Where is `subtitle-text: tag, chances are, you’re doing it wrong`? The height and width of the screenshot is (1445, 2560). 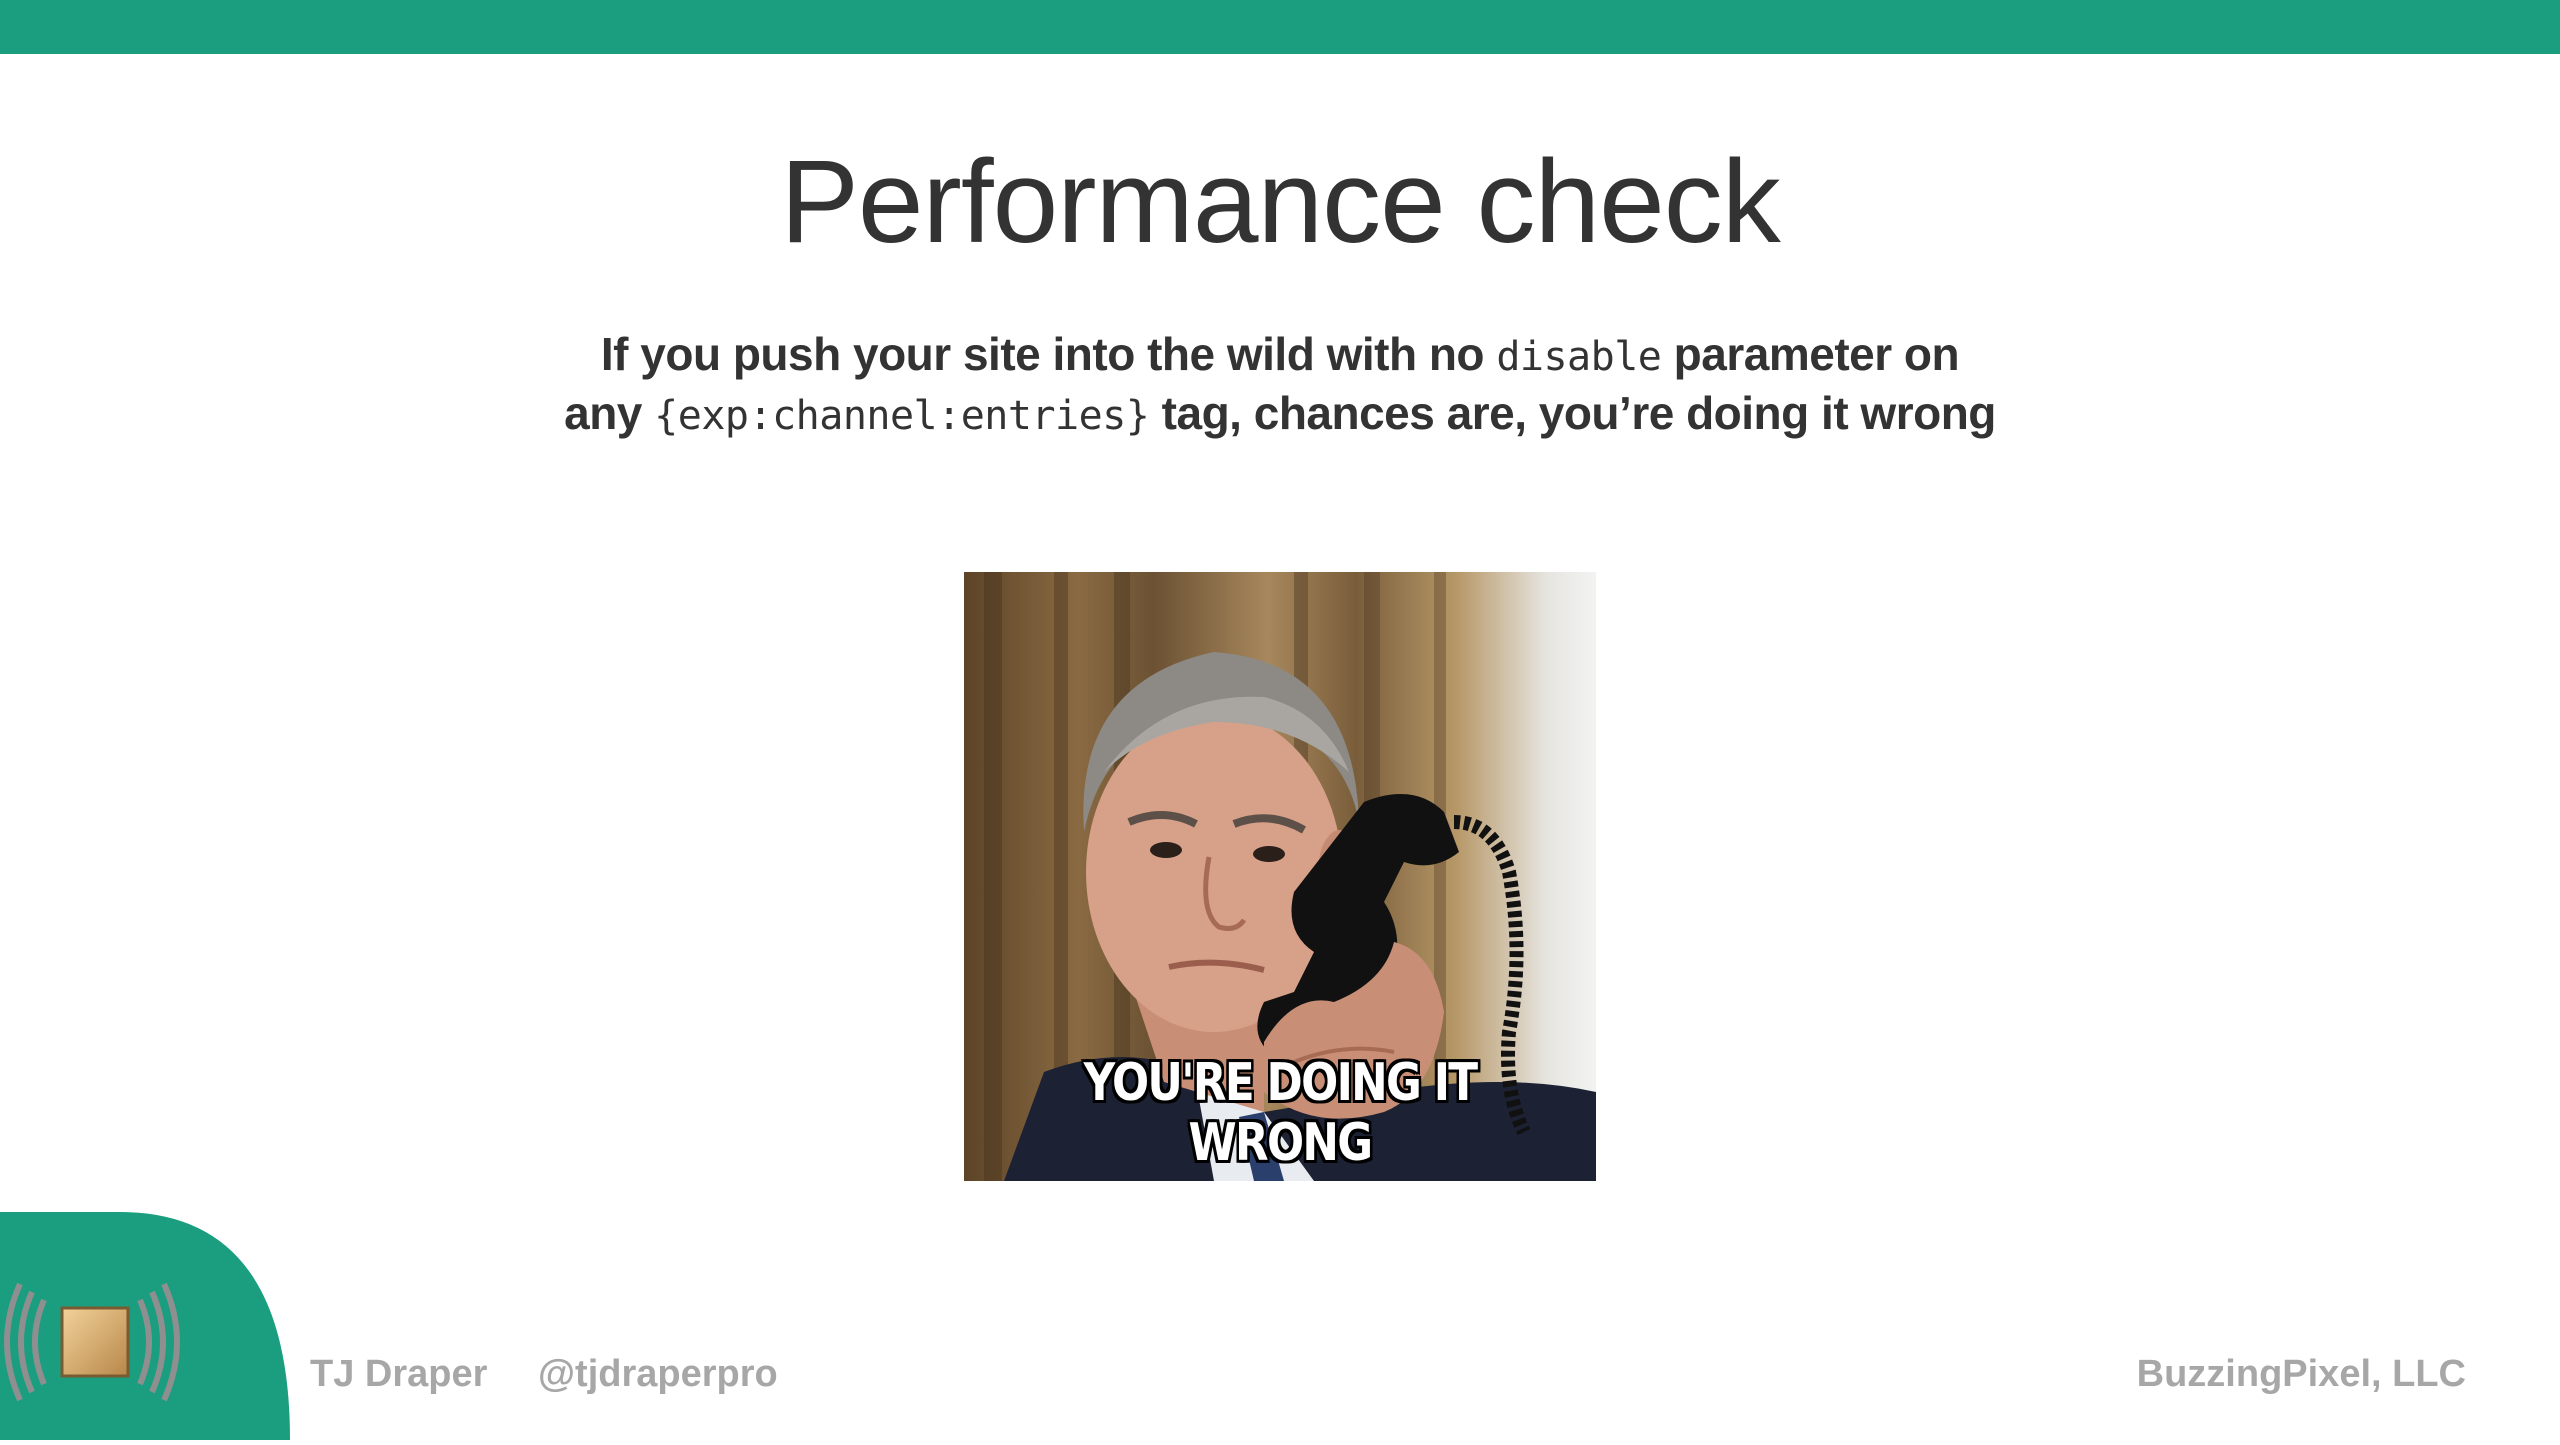 subtitle-text: tag, chances are, you’re doing it wrong is located at coordinates (1573, 413).